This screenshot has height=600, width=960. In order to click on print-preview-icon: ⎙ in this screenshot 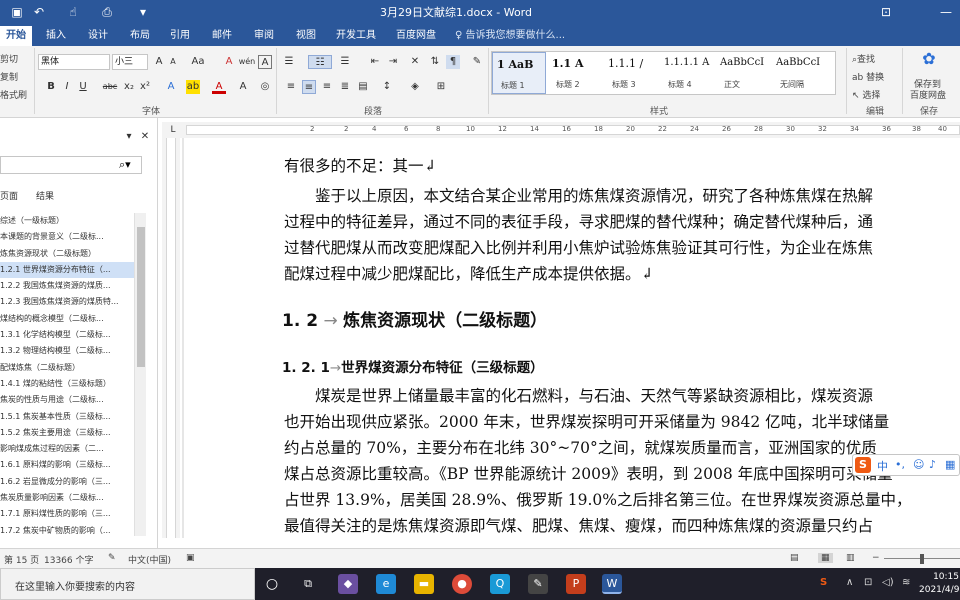, I will do `click(107, 12)`.